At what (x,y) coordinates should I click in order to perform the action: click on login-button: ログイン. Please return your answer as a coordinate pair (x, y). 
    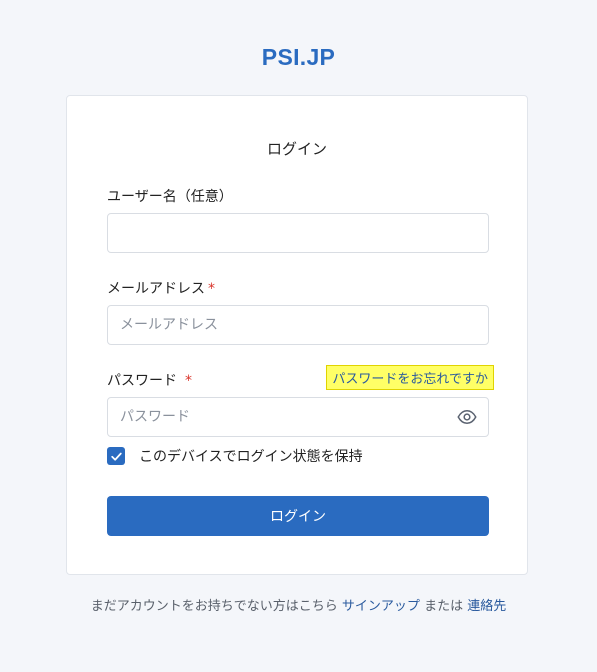
    Looking at the image, I should click on (298, 516).